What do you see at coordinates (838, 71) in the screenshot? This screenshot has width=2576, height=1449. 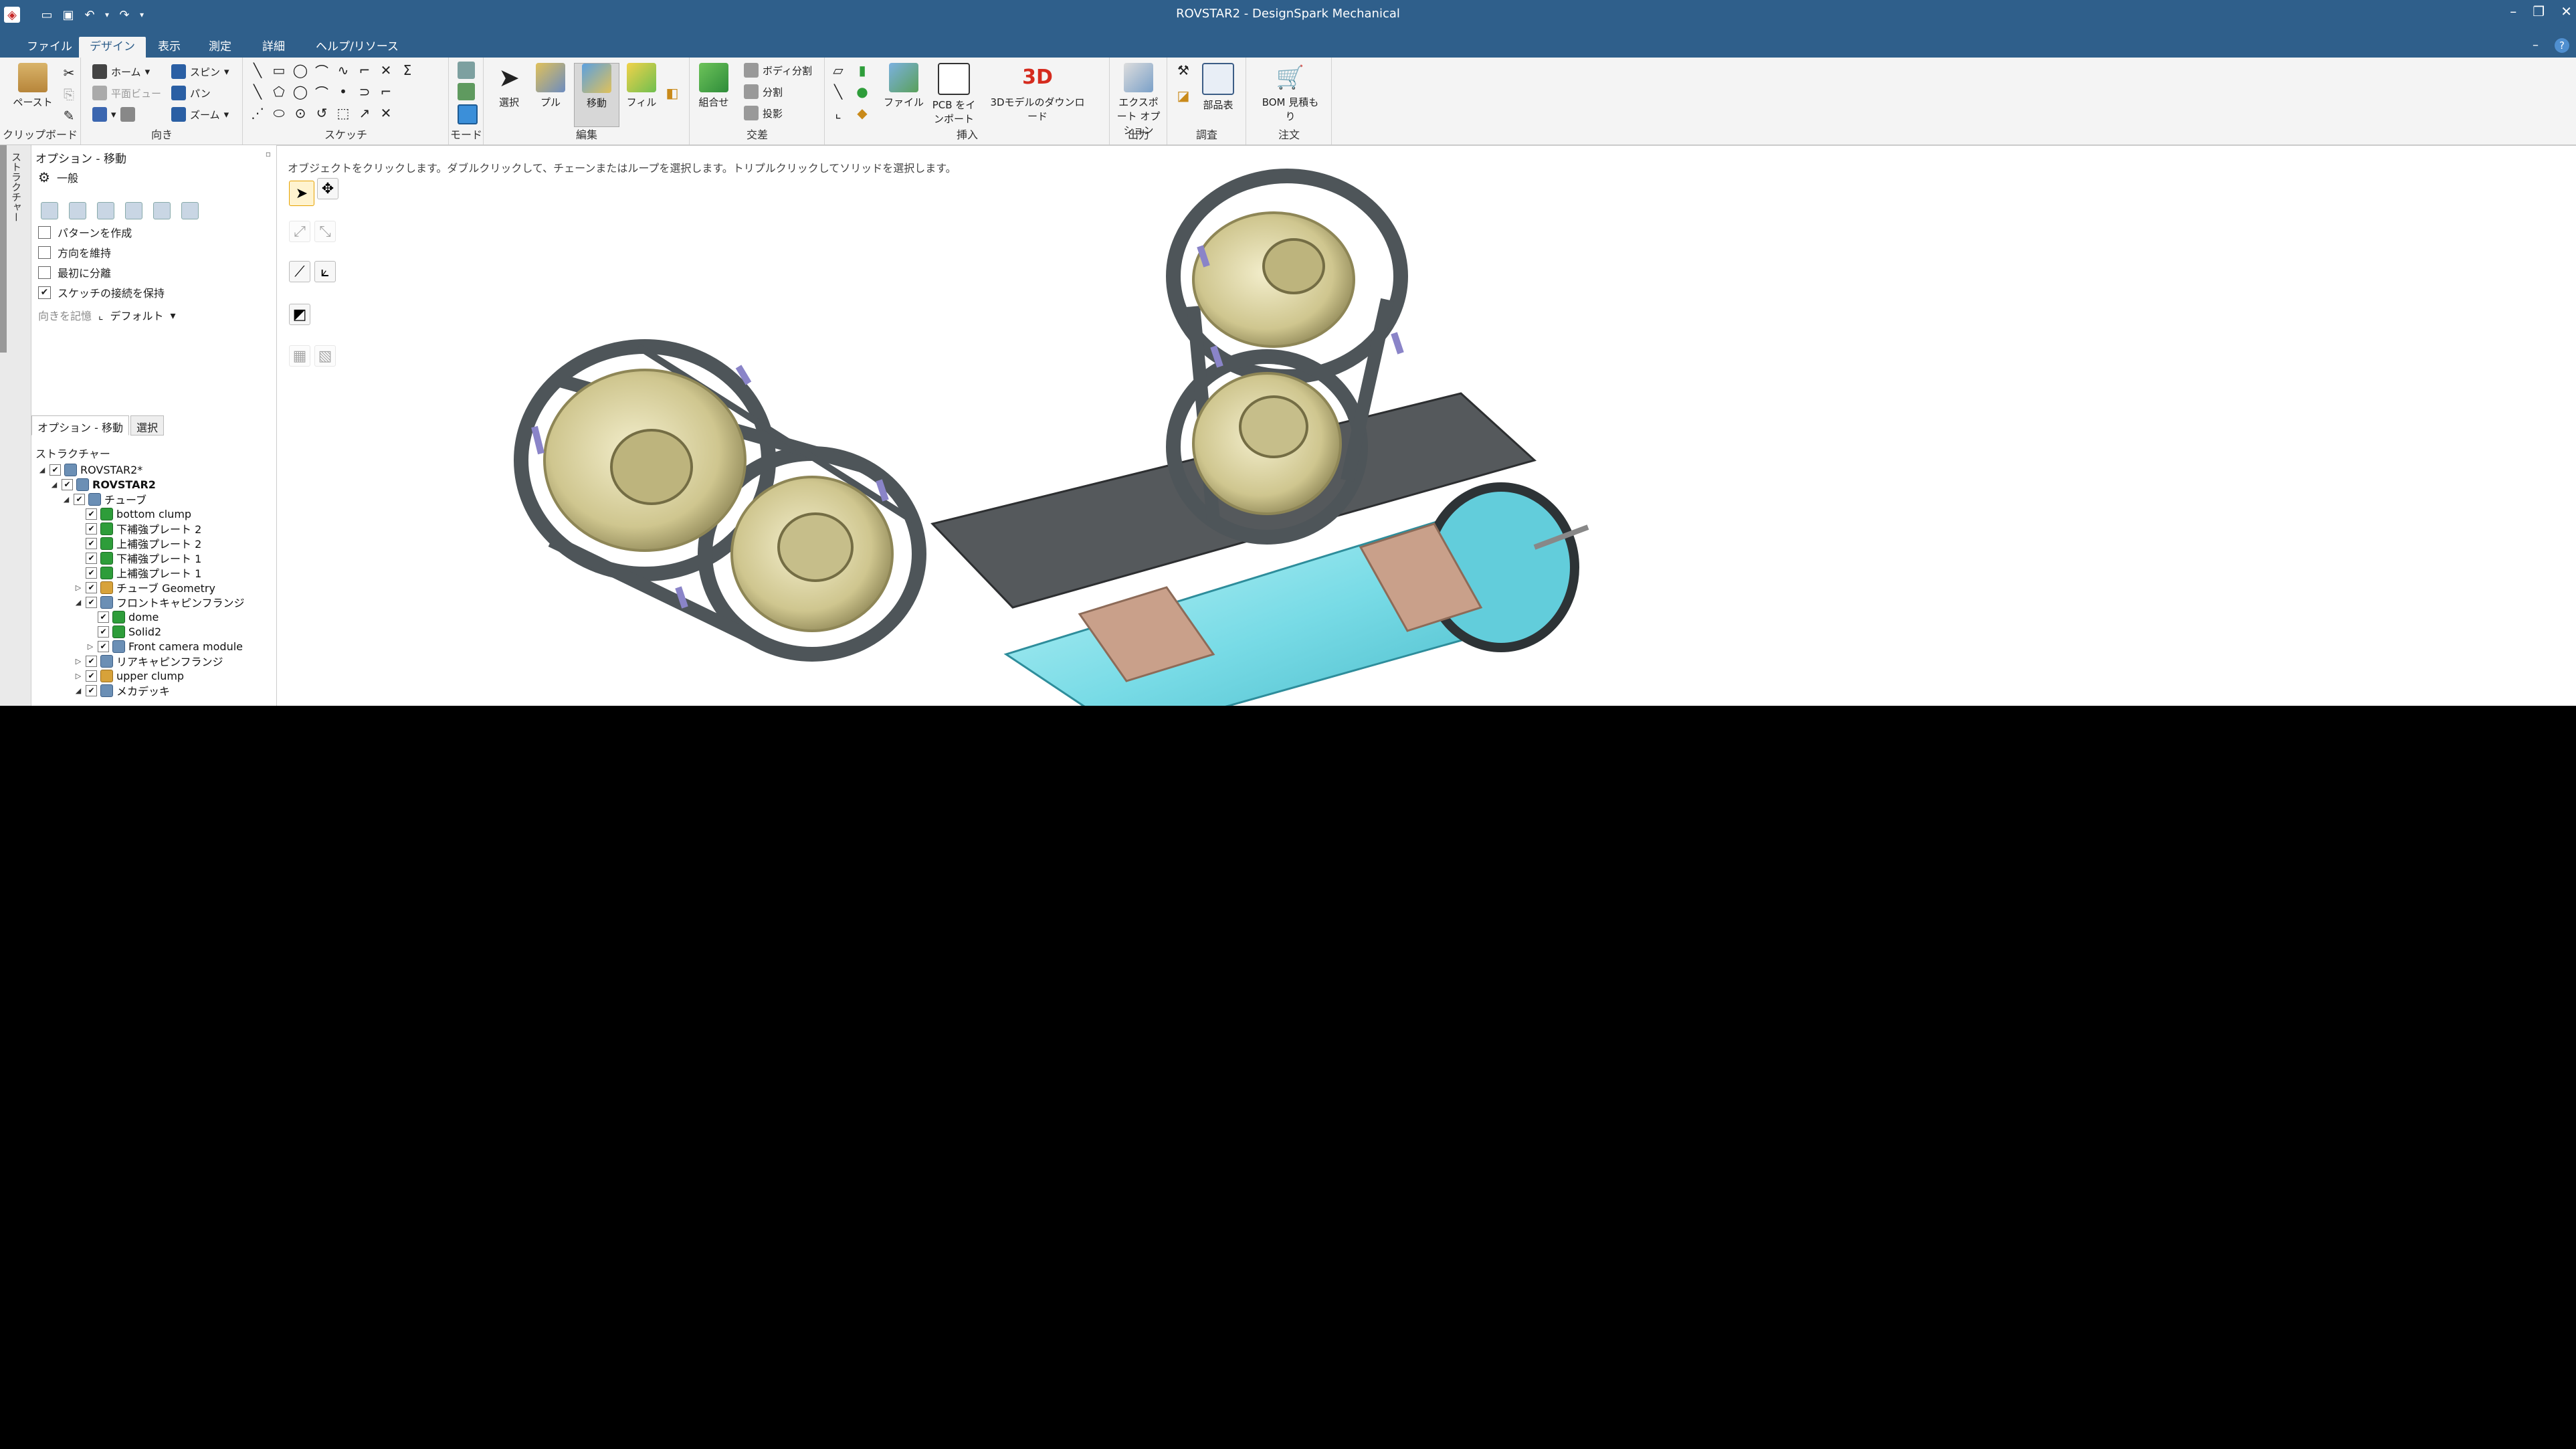 I see `plane-icon: ▱` at bounding box center [838, 71].